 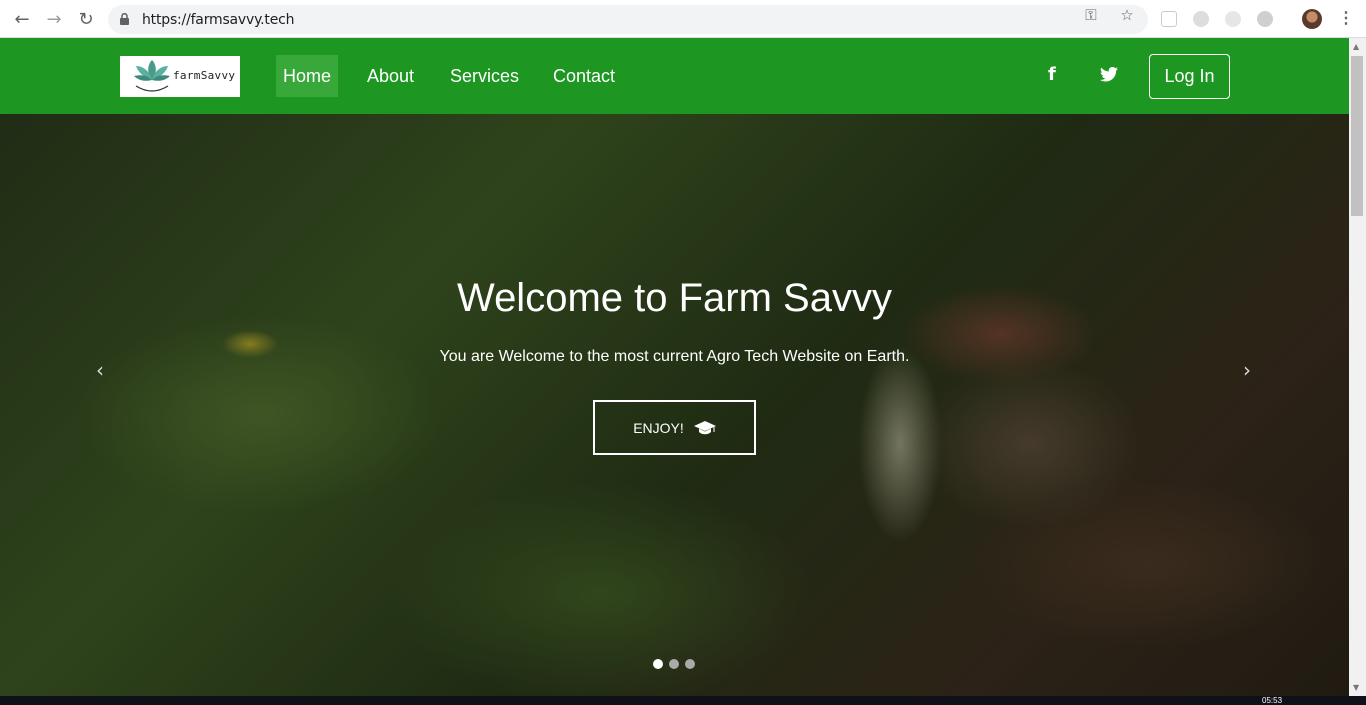 I want to click on settings-extension-icon, so click(x=1265, y=19).